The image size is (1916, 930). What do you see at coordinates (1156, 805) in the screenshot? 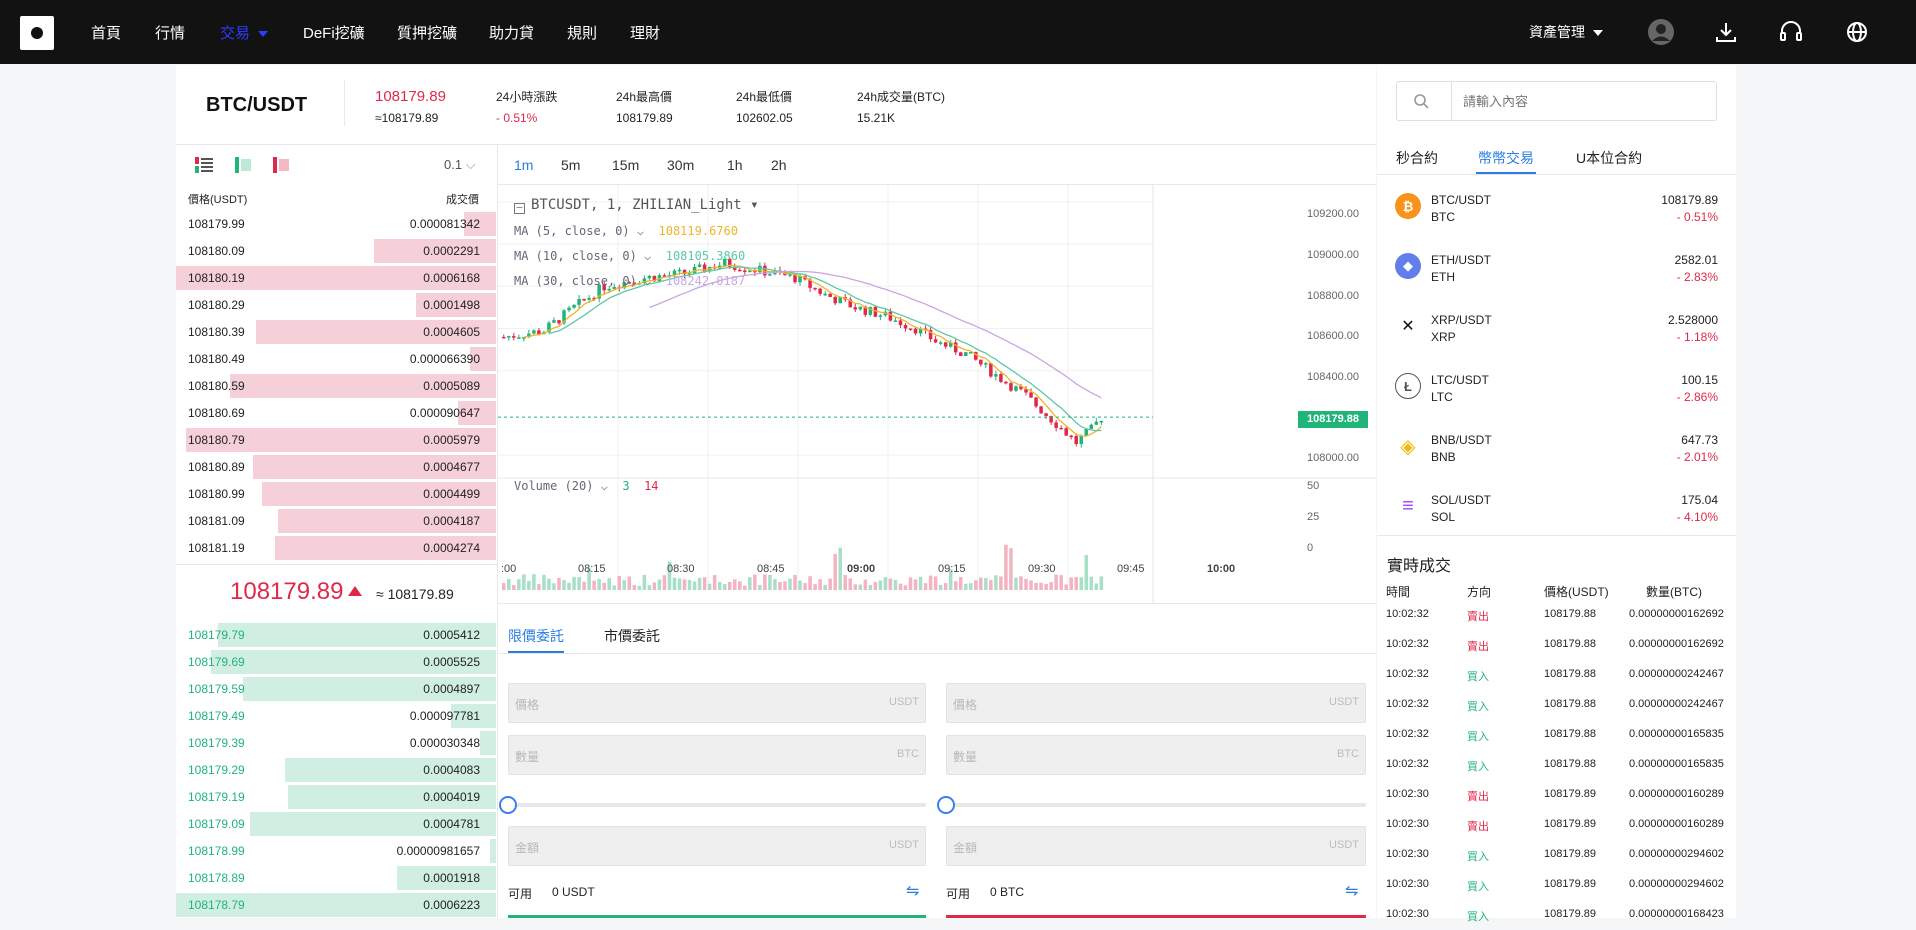
I see `sell-percent-slider` at bounding box center [1156, 805].